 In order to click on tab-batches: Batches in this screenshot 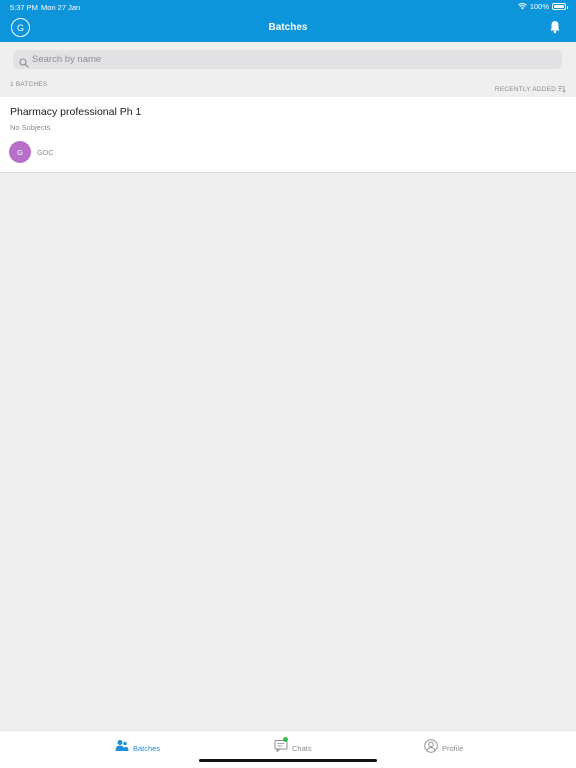, I will do `click(137, 748)`.